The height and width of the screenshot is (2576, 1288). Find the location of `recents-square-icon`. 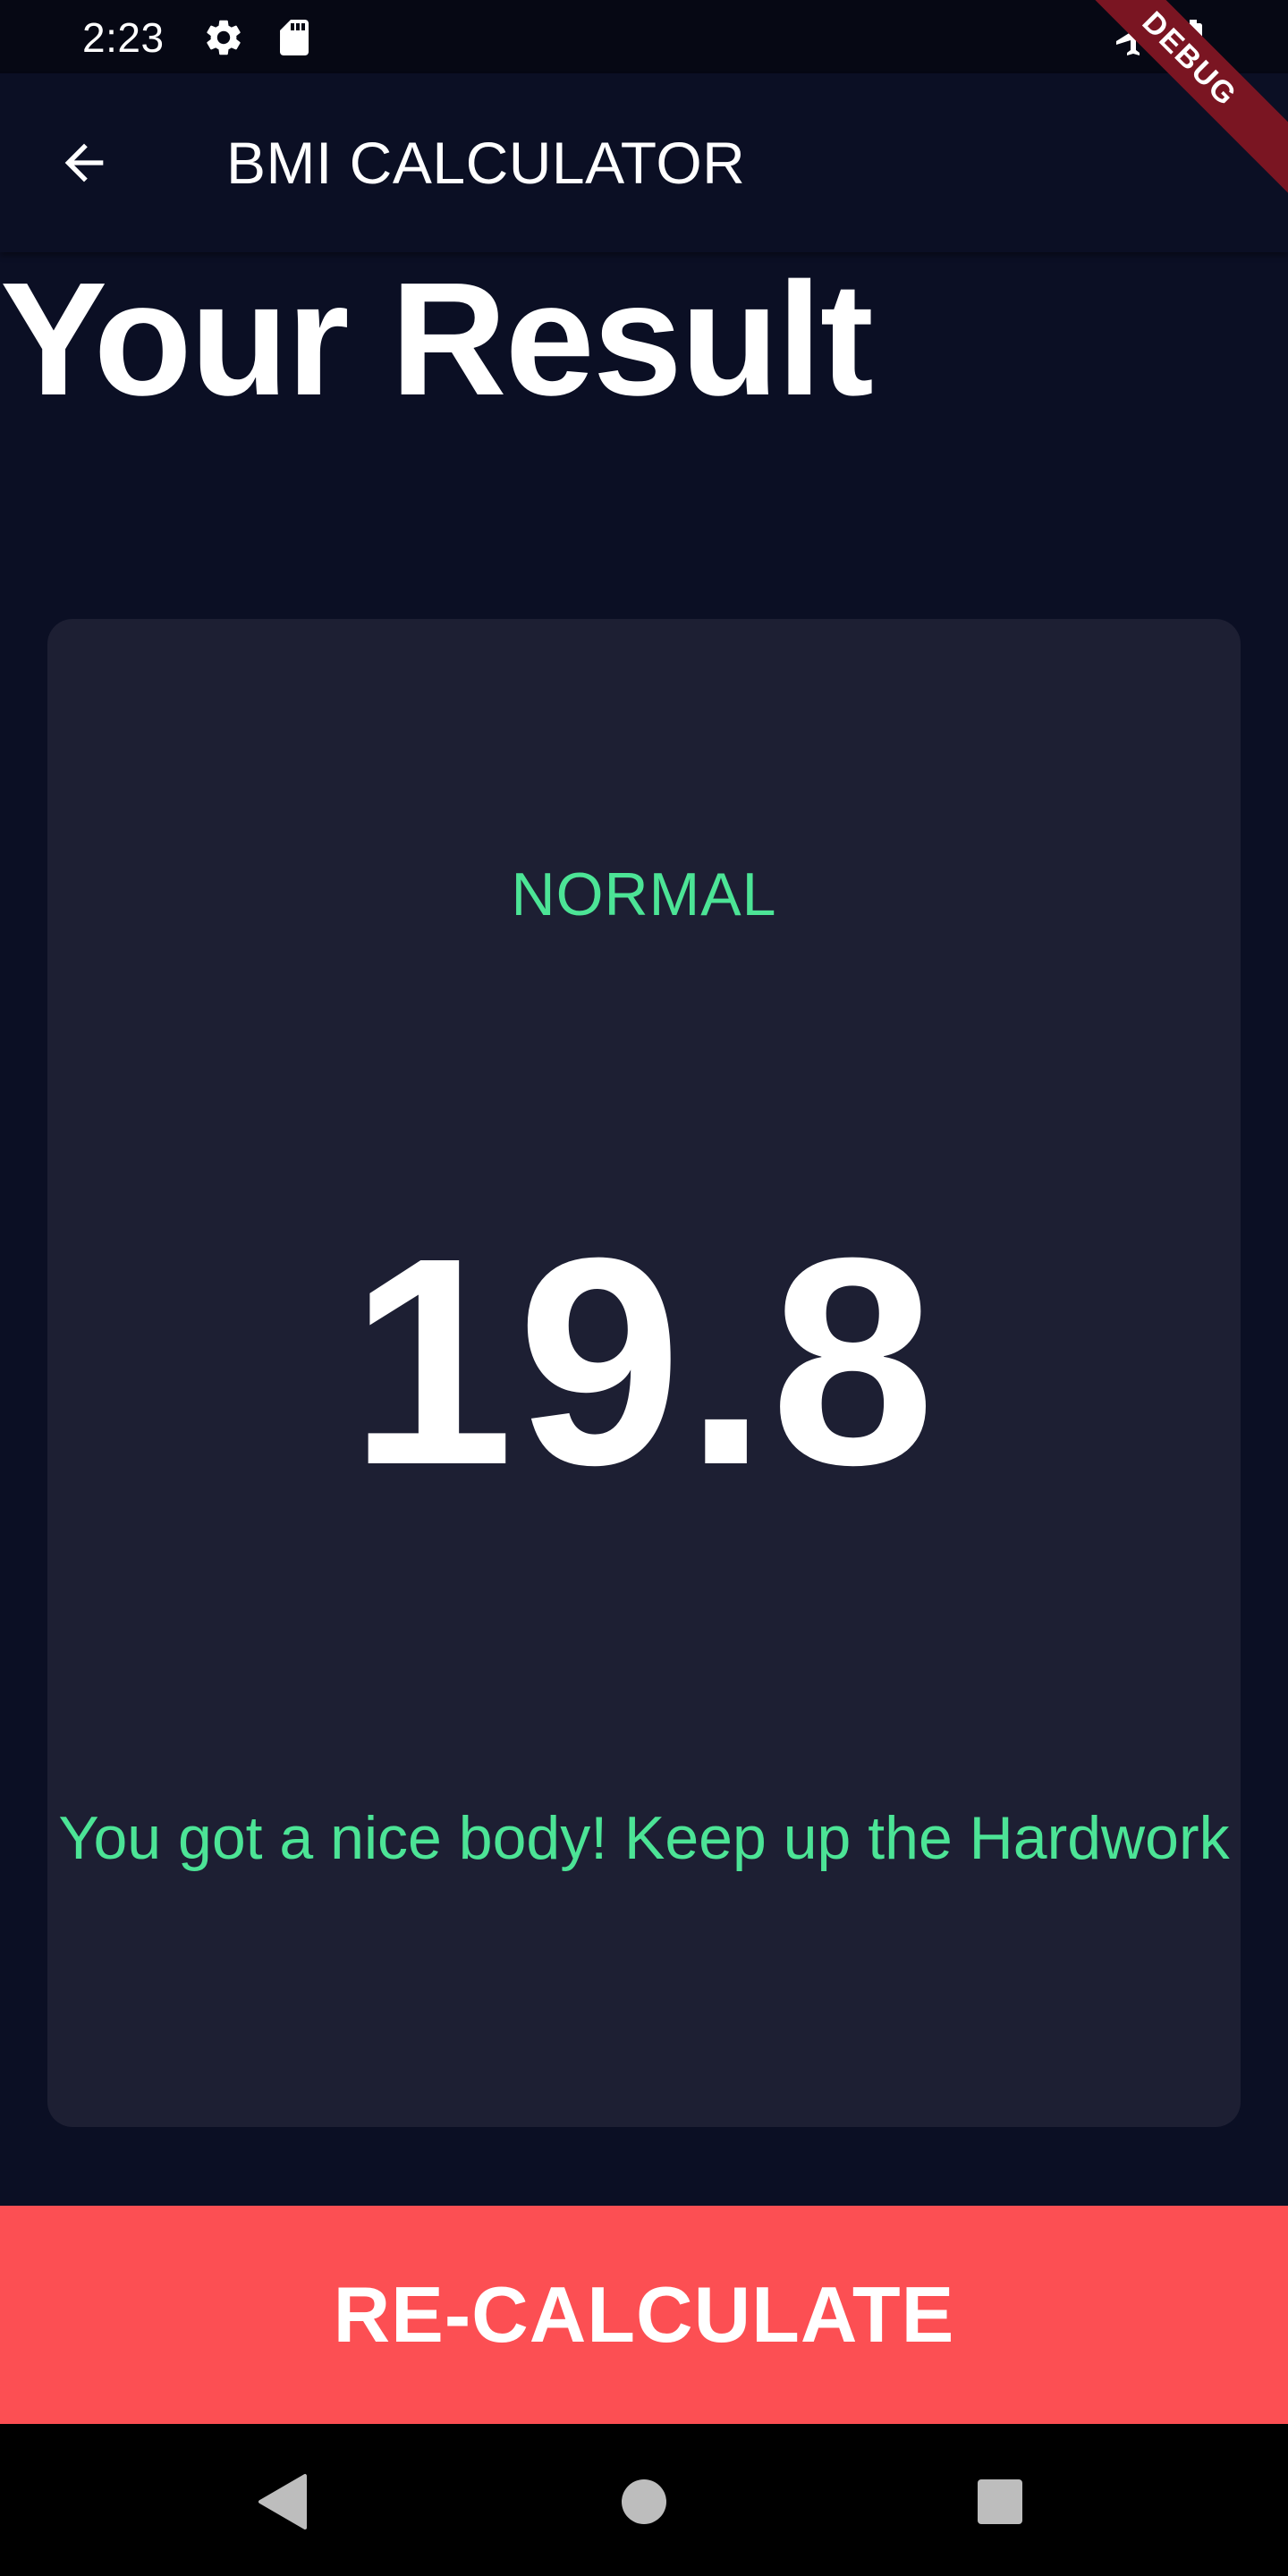

recents-square-icon is located at coordinates (1000, 2501).